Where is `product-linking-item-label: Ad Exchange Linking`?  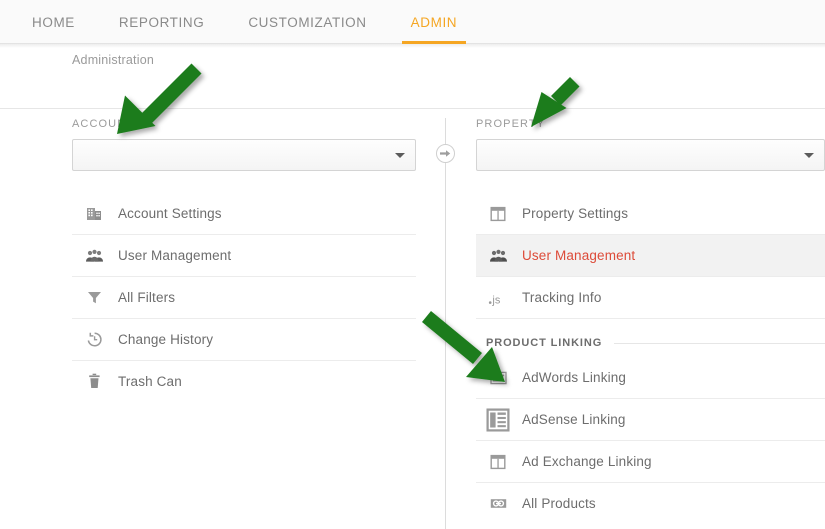 product-linking-item-label: Ad Exchange Linking is located at coordinates (587, 461).